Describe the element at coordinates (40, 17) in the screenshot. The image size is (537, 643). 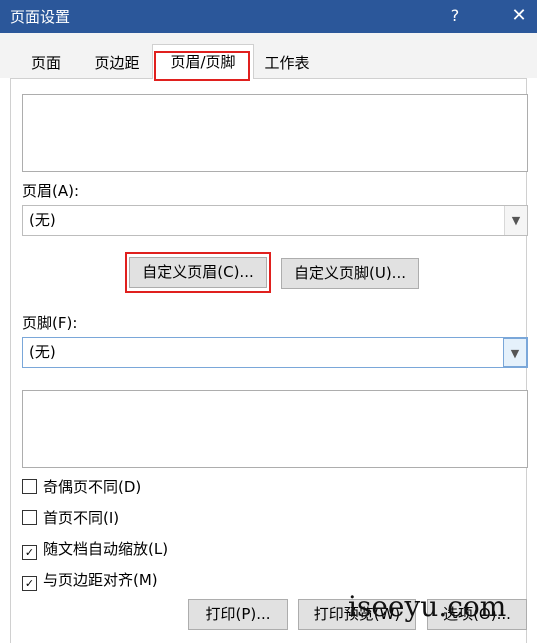
I see `dialog-title: 页面设置` at that location.